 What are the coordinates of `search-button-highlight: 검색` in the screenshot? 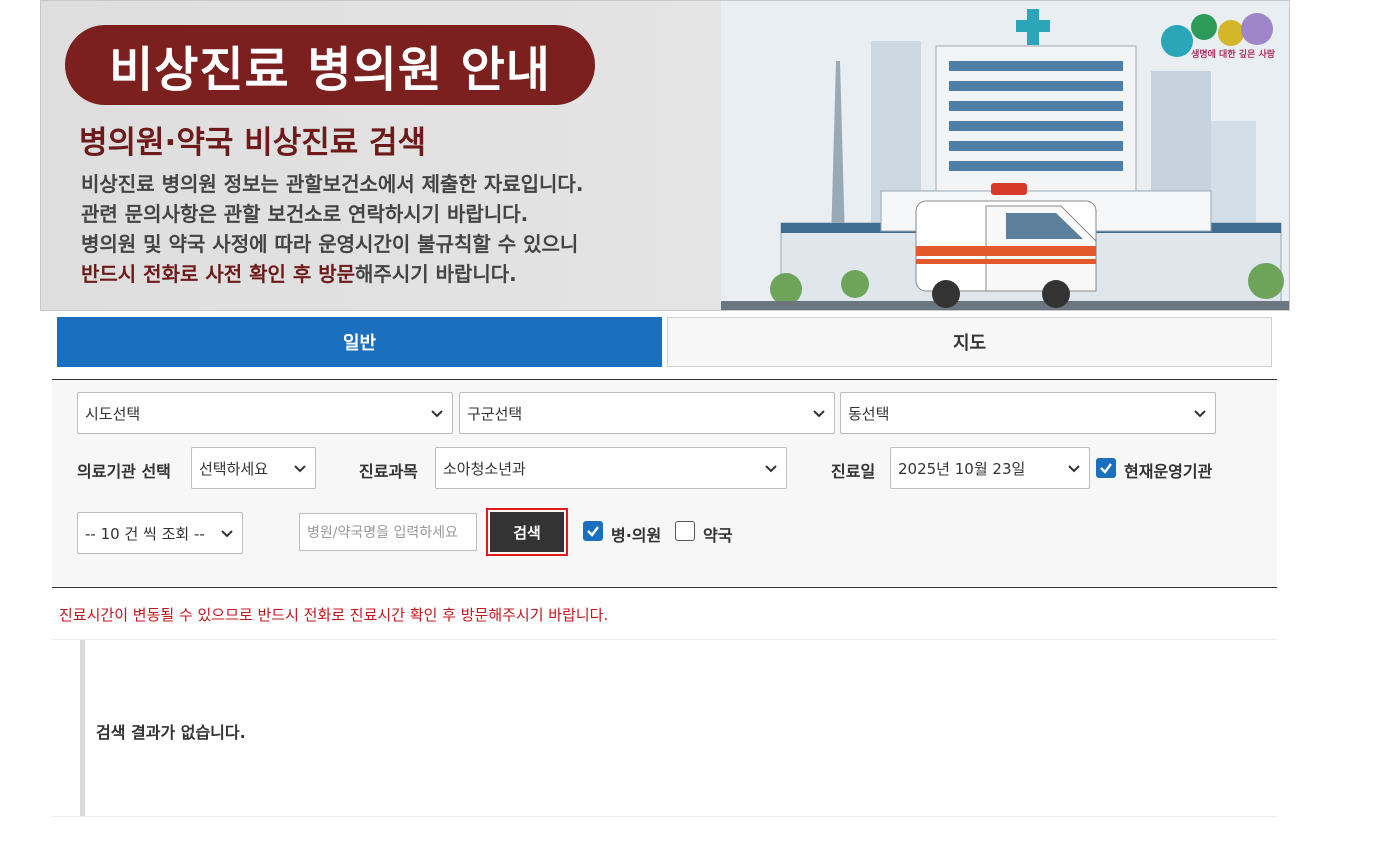 It's located at (527, 532).